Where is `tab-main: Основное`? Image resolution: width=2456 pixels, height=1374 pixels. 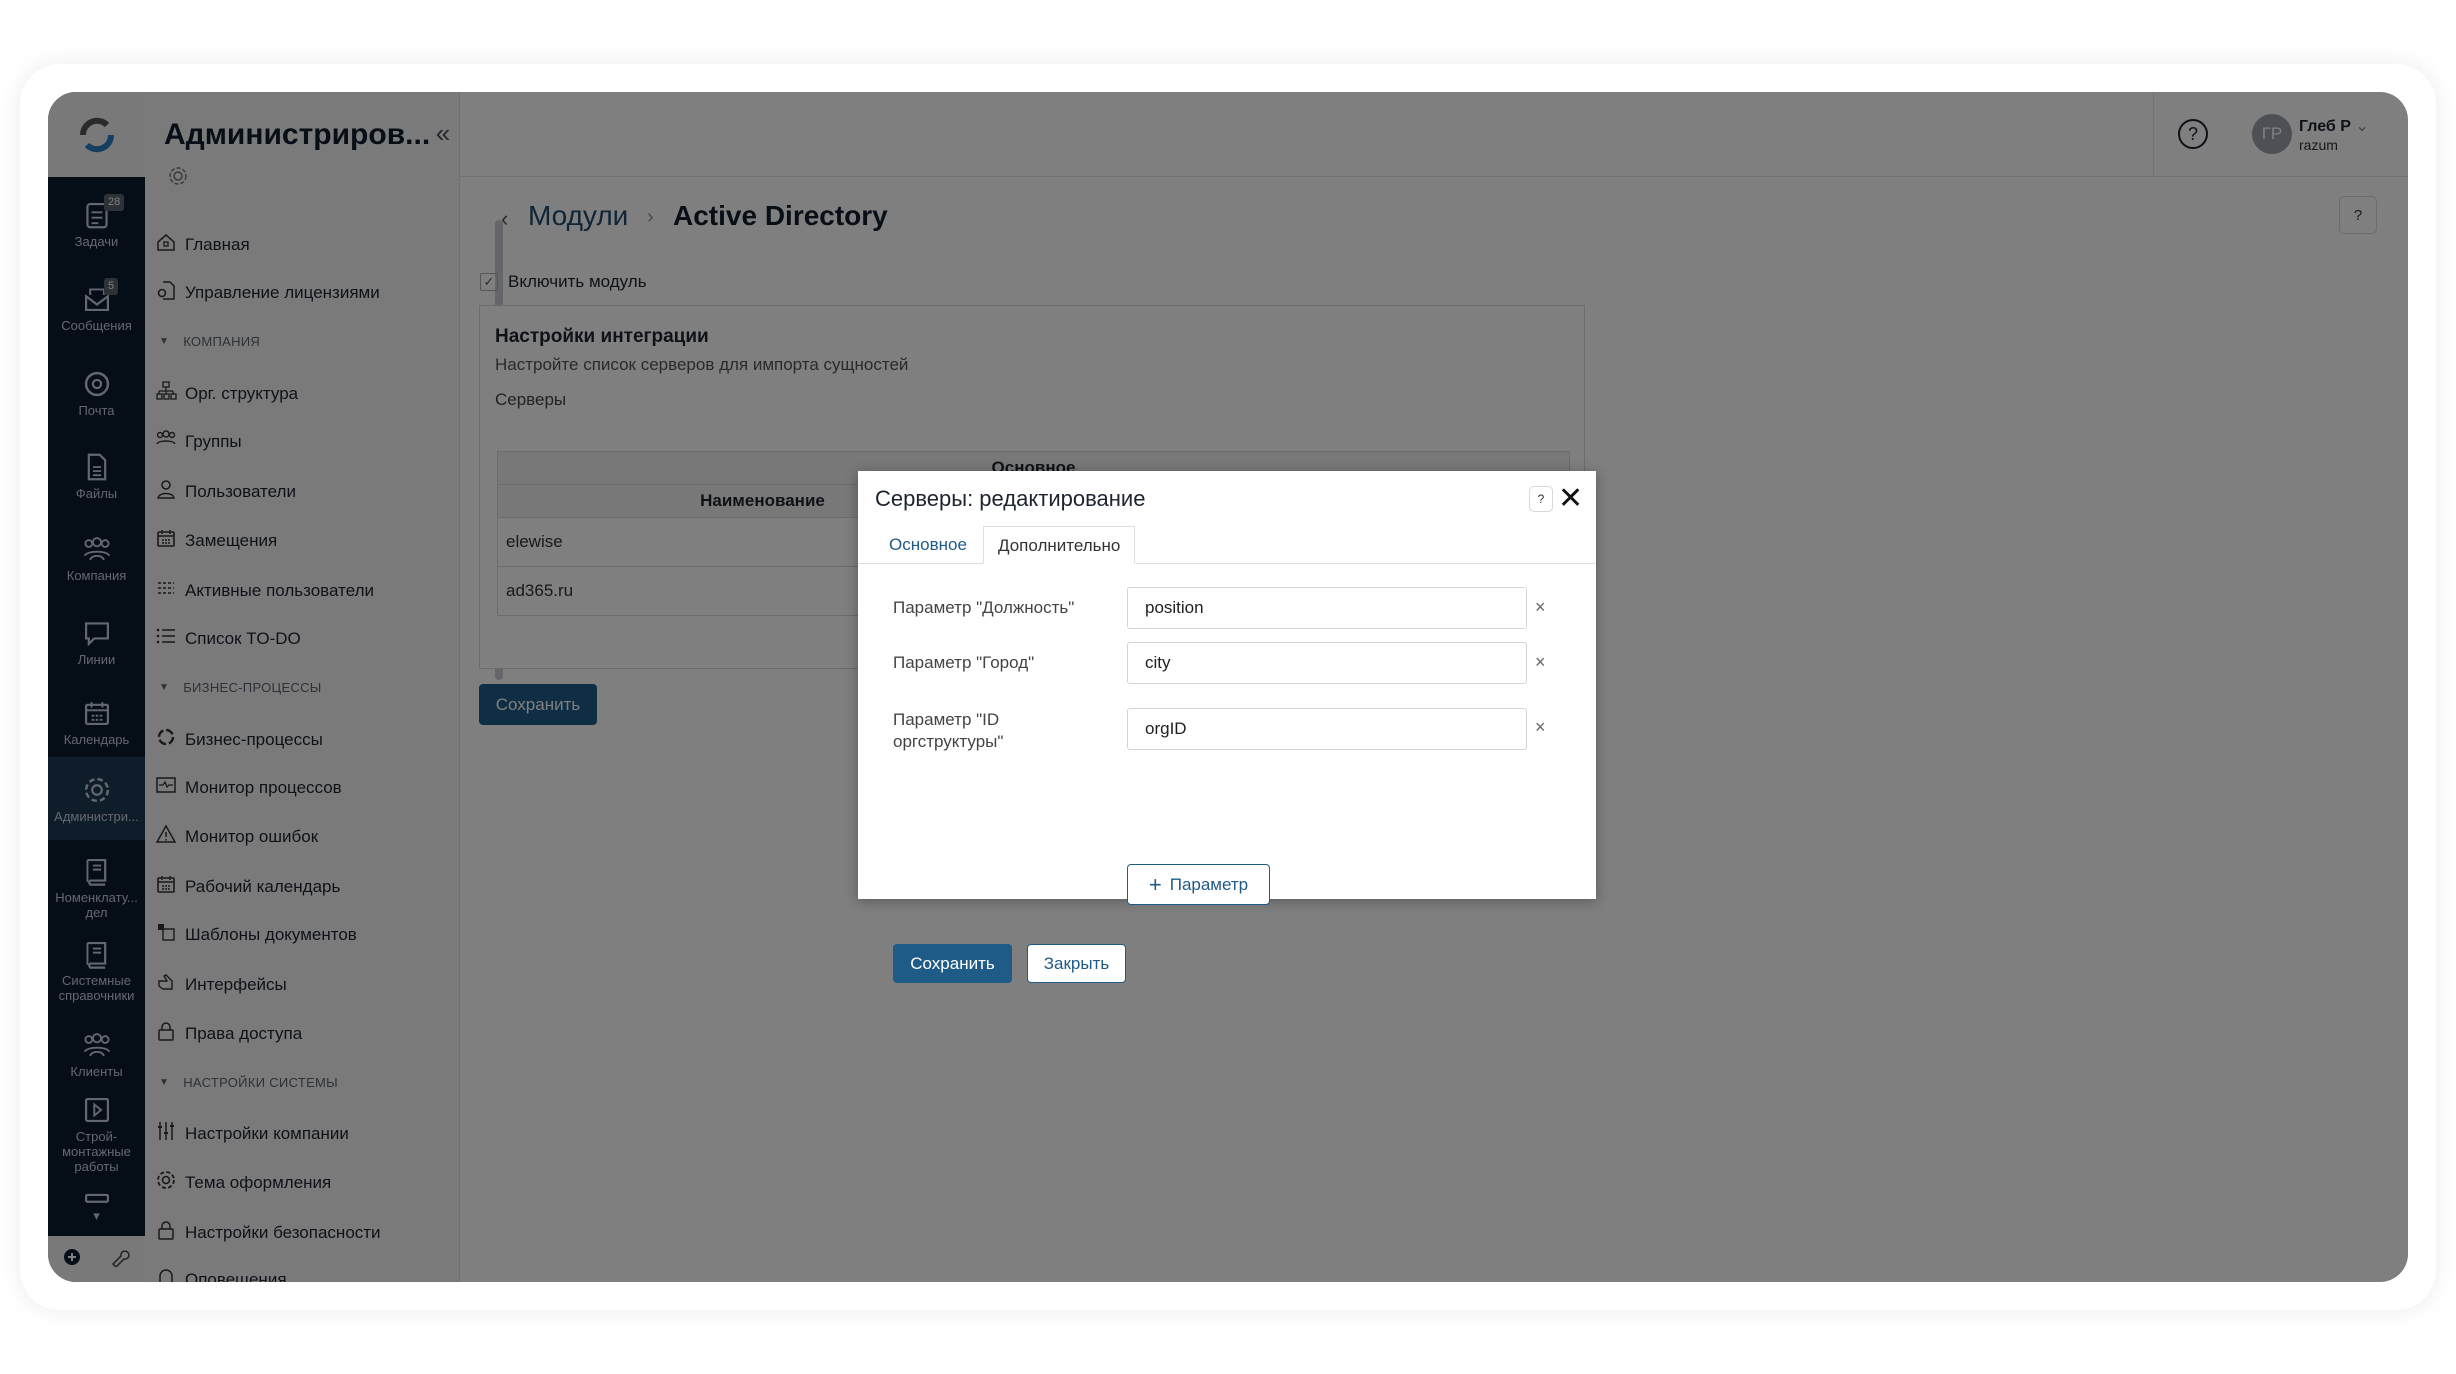
tab-main: Основное is located at coordinates (928, 545).